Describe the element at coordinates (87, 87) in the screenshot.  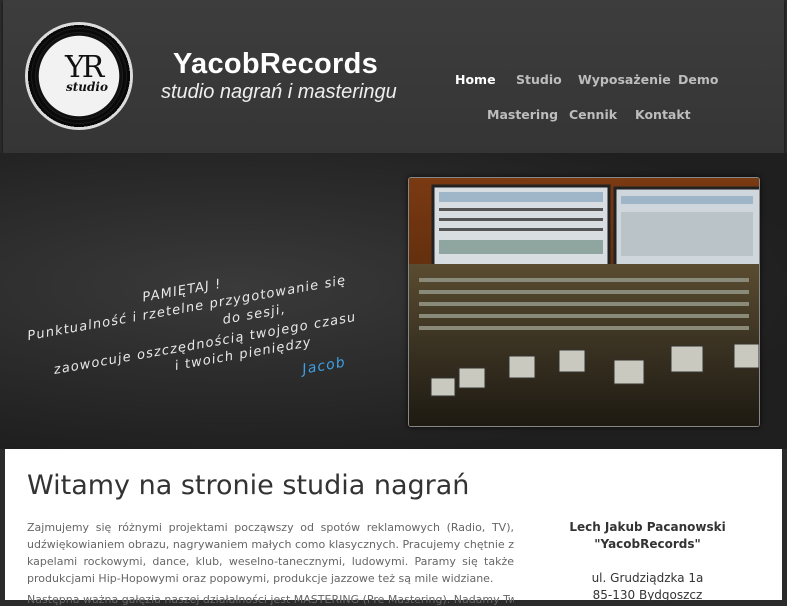
I see `logo-subtext: studio` at that location.